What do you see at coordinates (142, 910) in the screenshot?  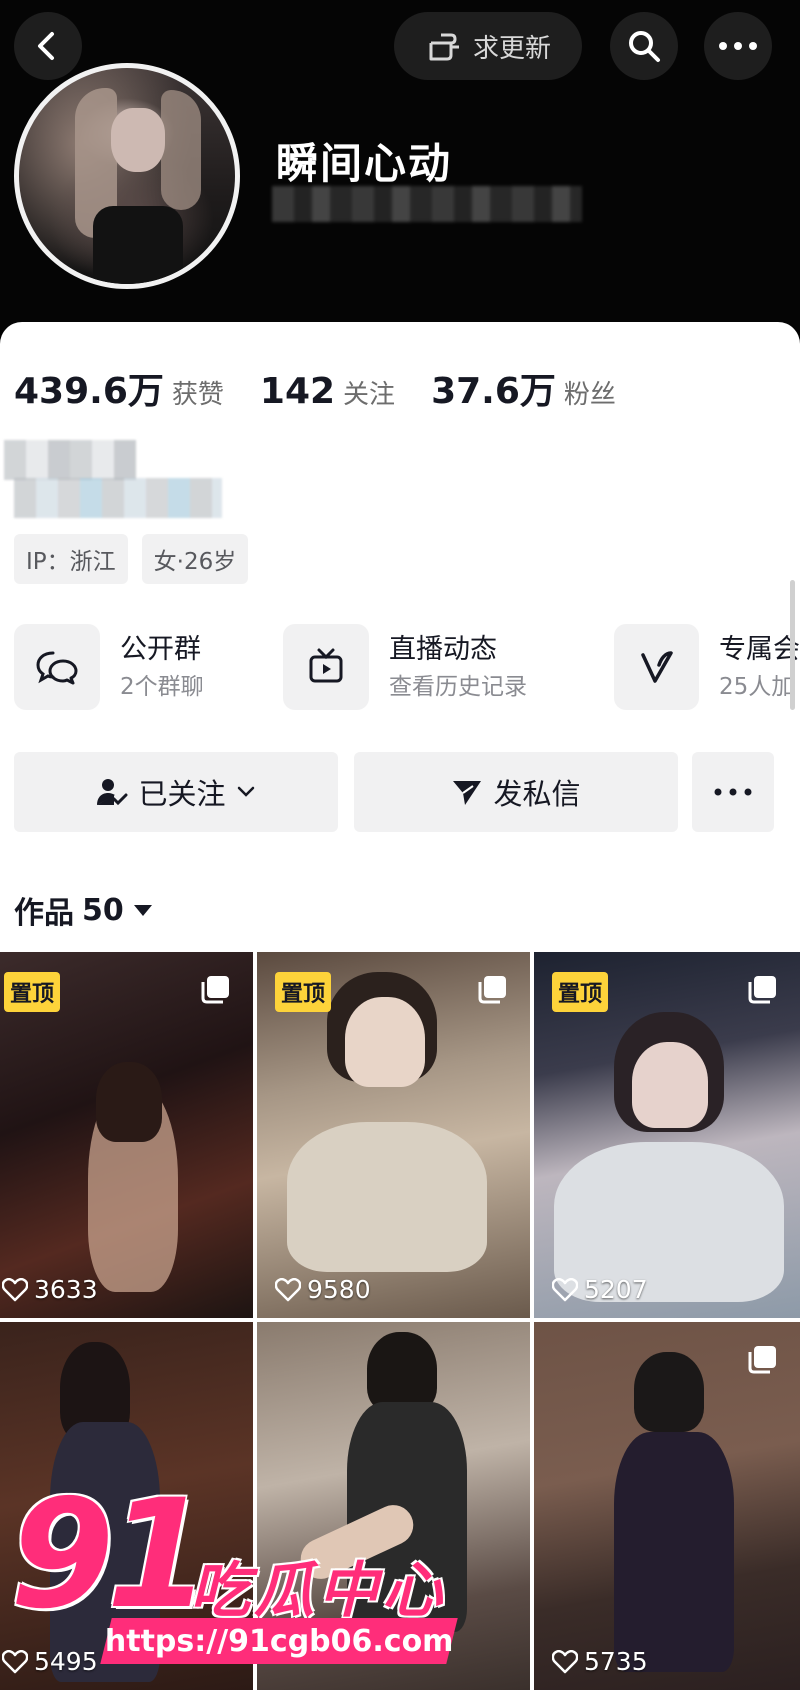 I see `triangle-down-icon` at bounding box center [142, 910].